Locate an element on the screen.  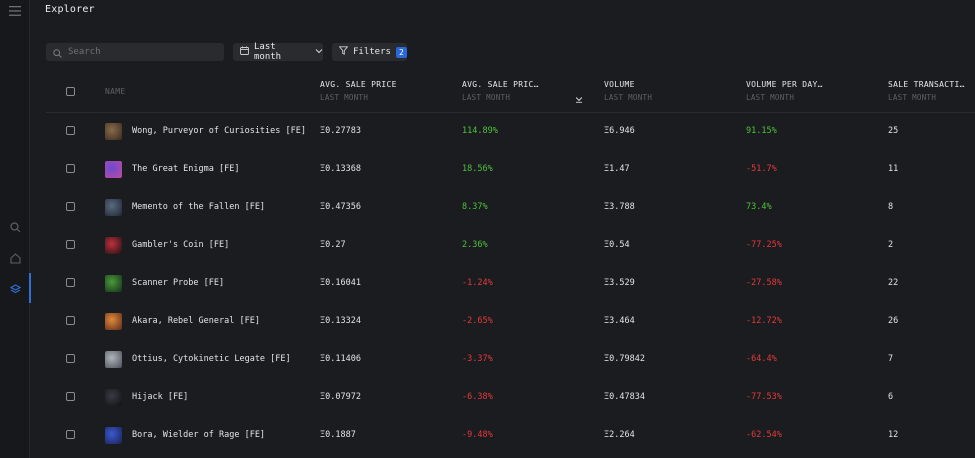
volume: Ξ3.788 is located at coordinates (619, 207).